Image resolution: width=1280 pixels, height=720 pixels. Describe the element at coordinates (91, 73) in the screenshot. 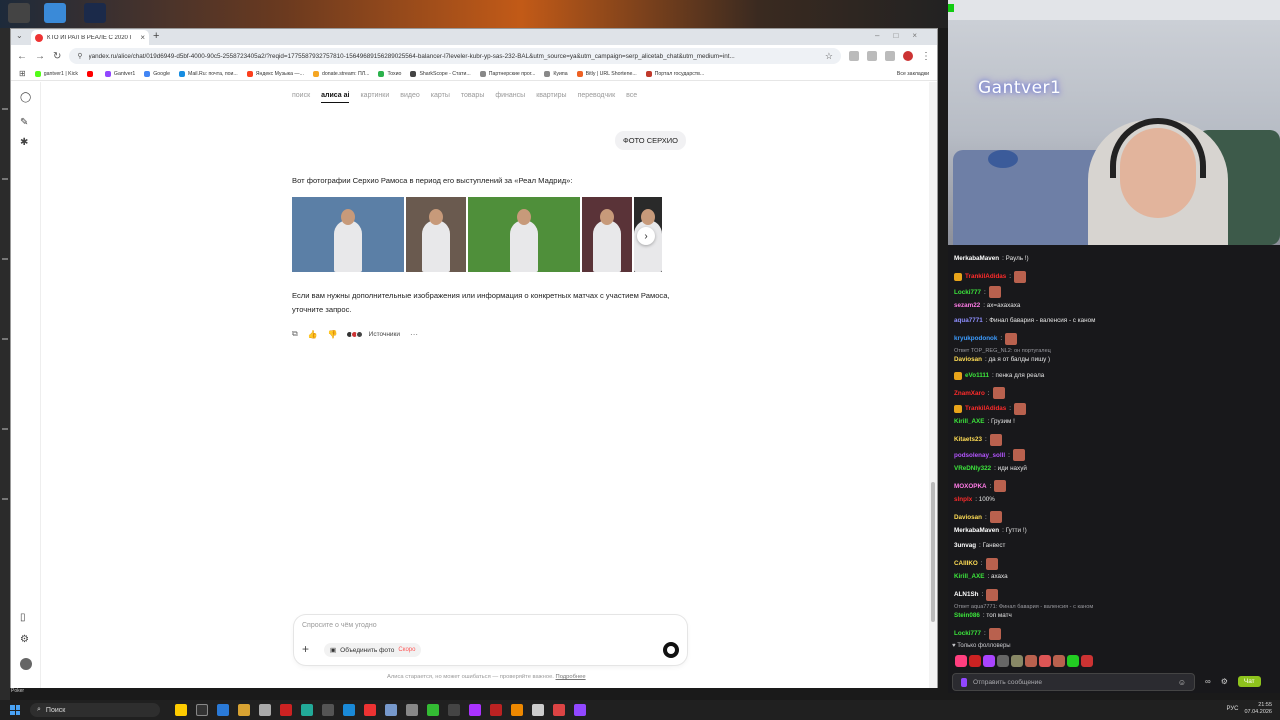

I see `bookmark-item` at that location.